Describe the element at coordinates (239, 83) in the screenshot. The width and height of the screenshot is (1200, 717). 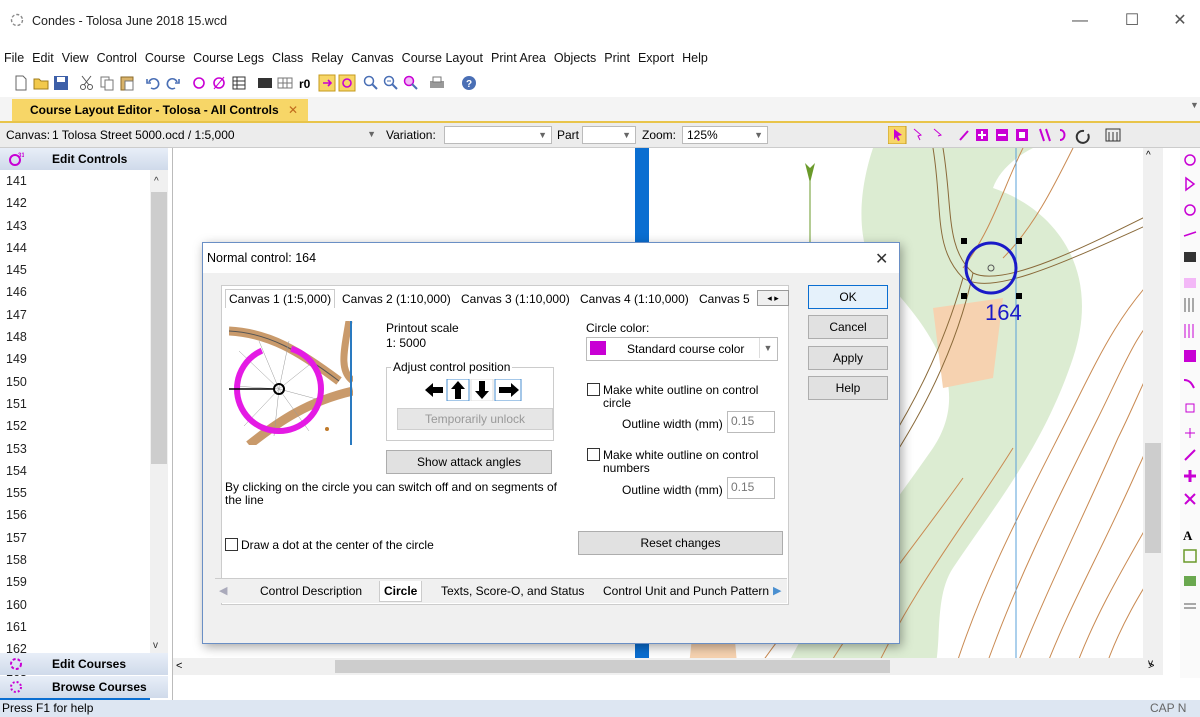
I see `description-sheet-icon` at that location.